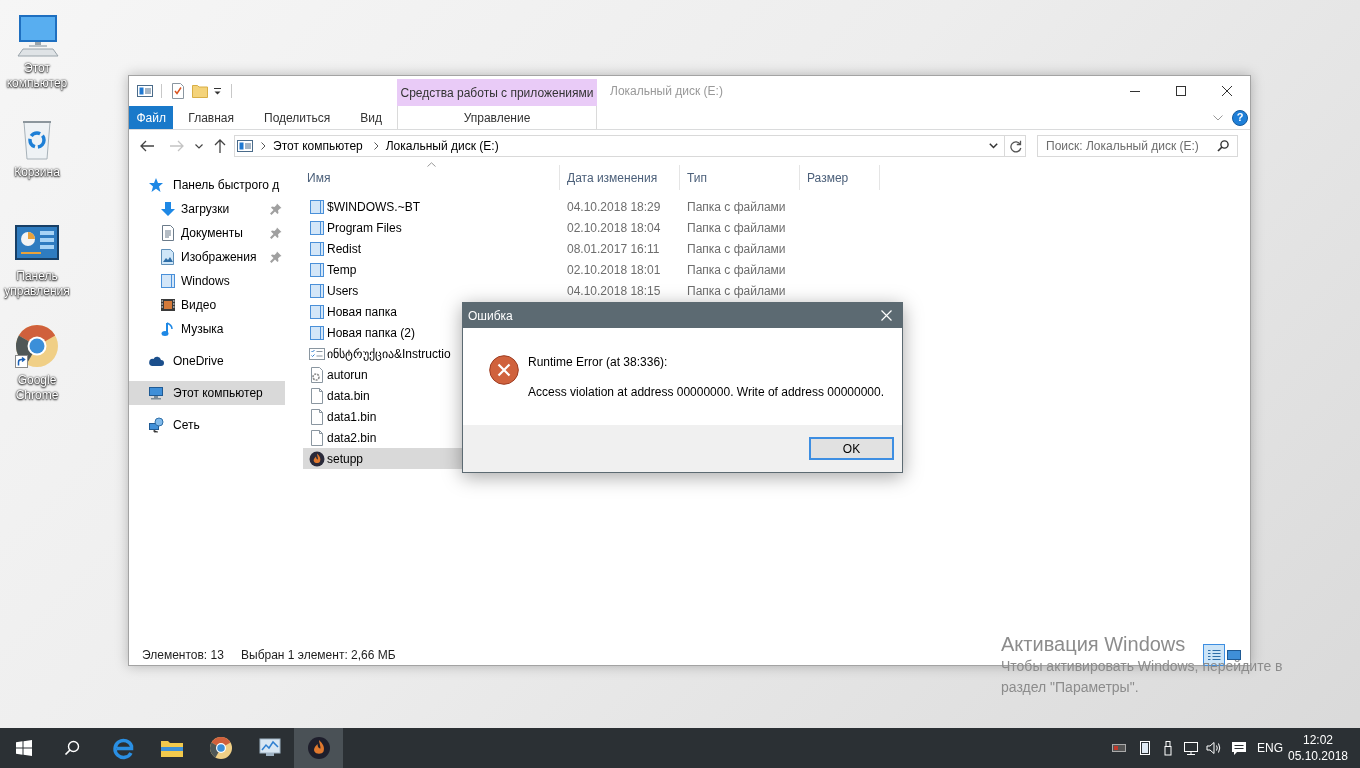  I want to click on activation-message: Чтобы активировать Windows, перейдите в раздел "Параметры"., so click(1142, 677).